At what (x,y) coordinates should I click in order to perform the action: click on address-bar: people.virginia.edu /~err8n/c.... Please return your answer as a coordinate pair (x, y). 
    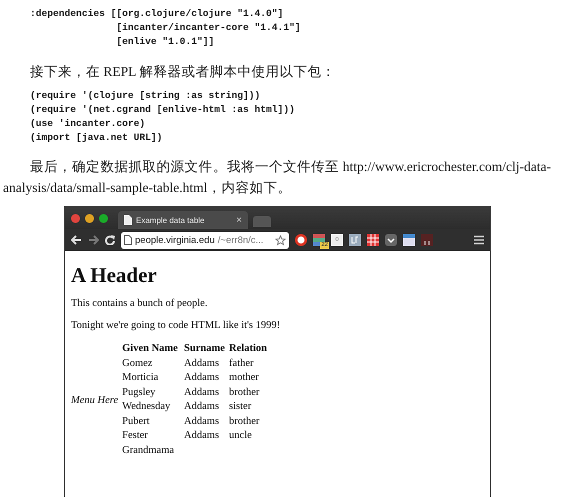
    Looking at the image, I should click on (205, 240).